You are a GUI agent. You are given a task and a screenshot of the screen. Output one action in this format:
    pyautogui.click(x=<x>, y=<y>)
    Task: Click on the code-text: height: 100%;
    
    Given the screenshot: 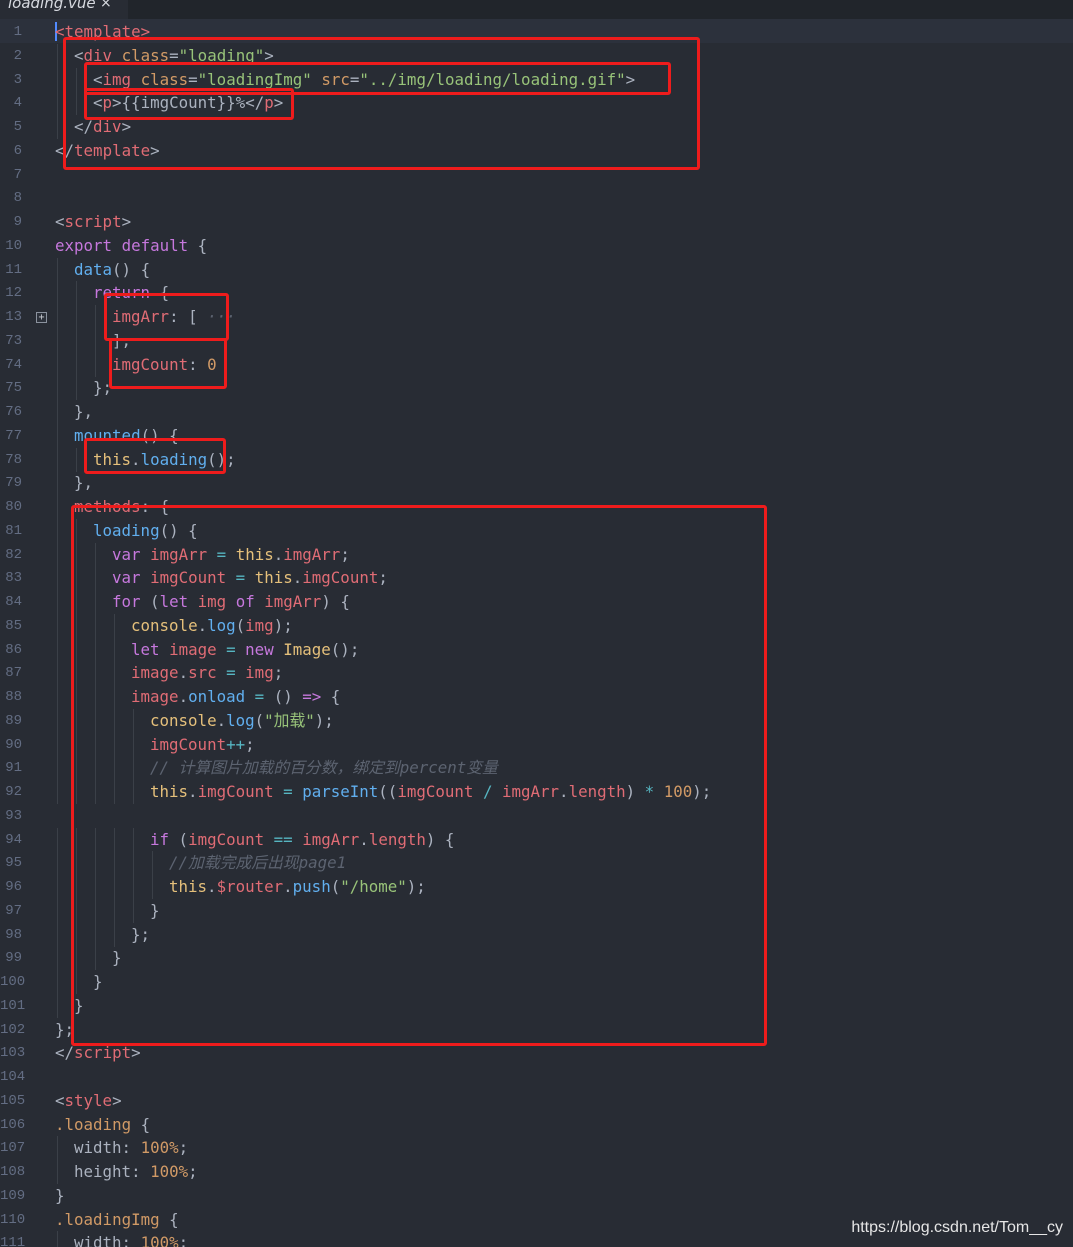 What is the action you would take?
    pyautogui.click(x=136, y=1172)
    